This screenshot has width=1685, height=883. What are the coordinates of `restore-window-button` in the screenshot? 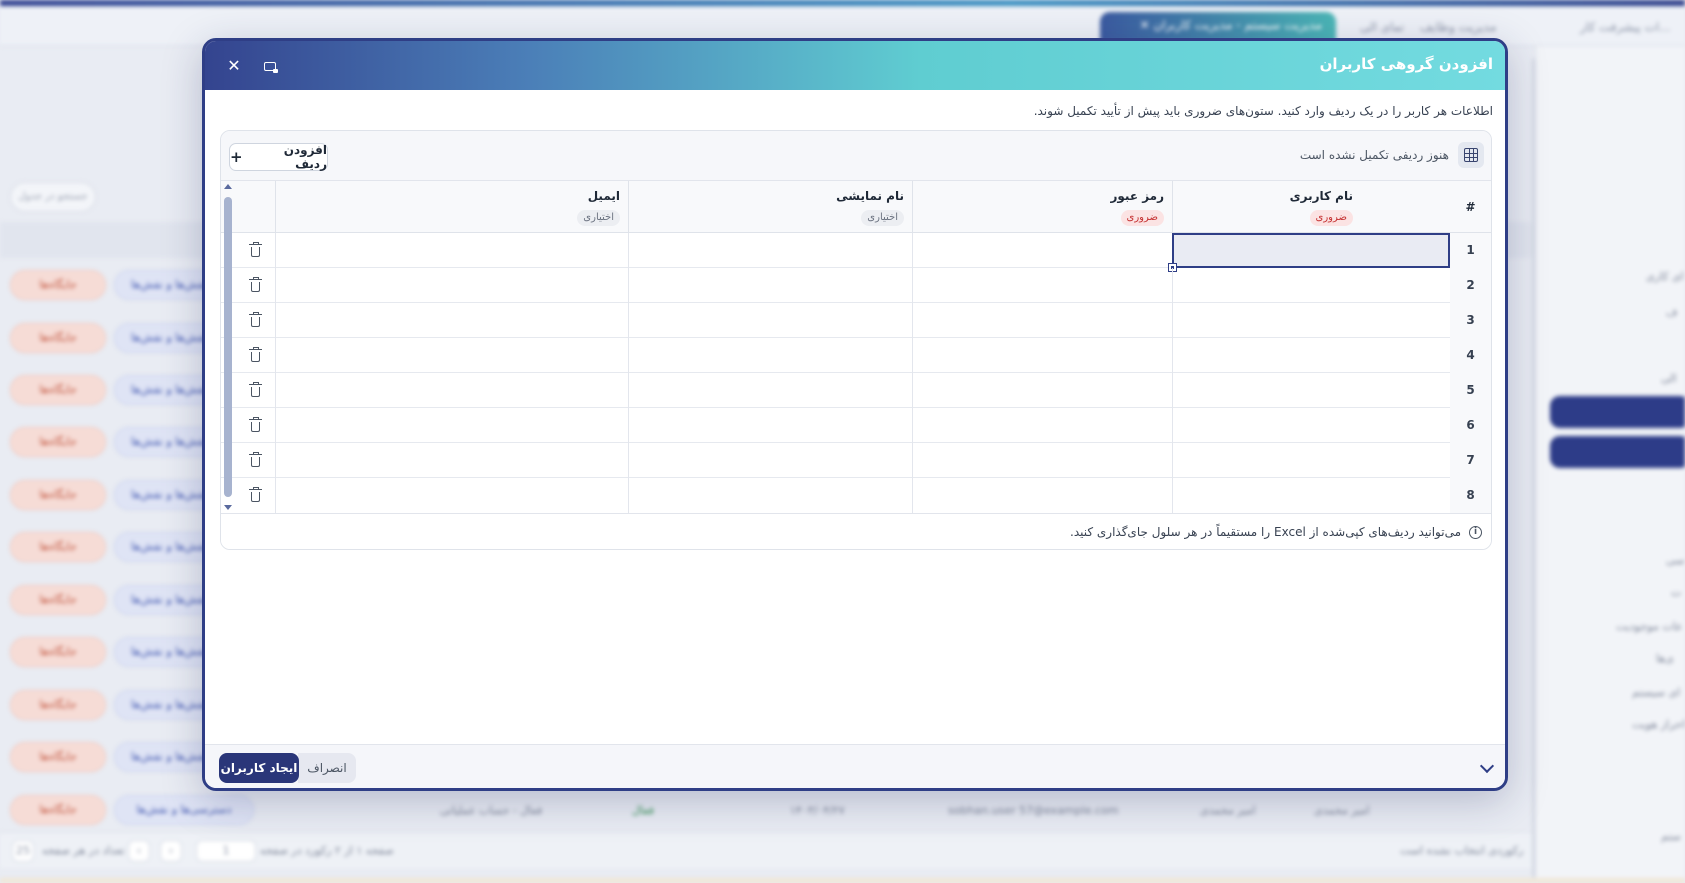 It's located at (270, 66).